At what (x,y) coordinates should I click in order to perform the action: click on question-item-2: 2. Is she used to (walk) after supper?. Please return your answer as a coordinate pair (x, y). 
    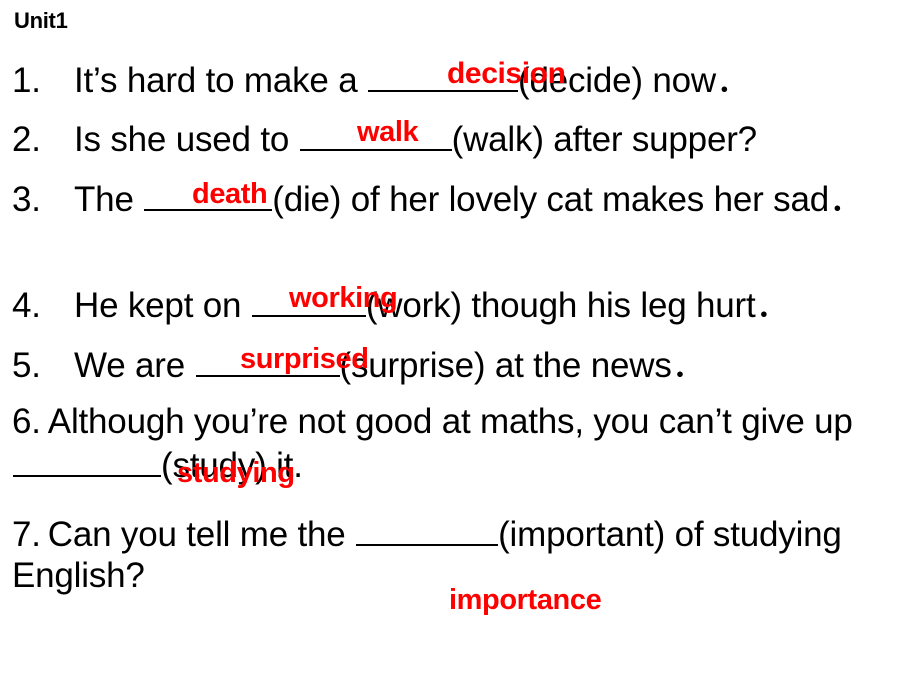
    Looking at the image, I should click on (463, 139).